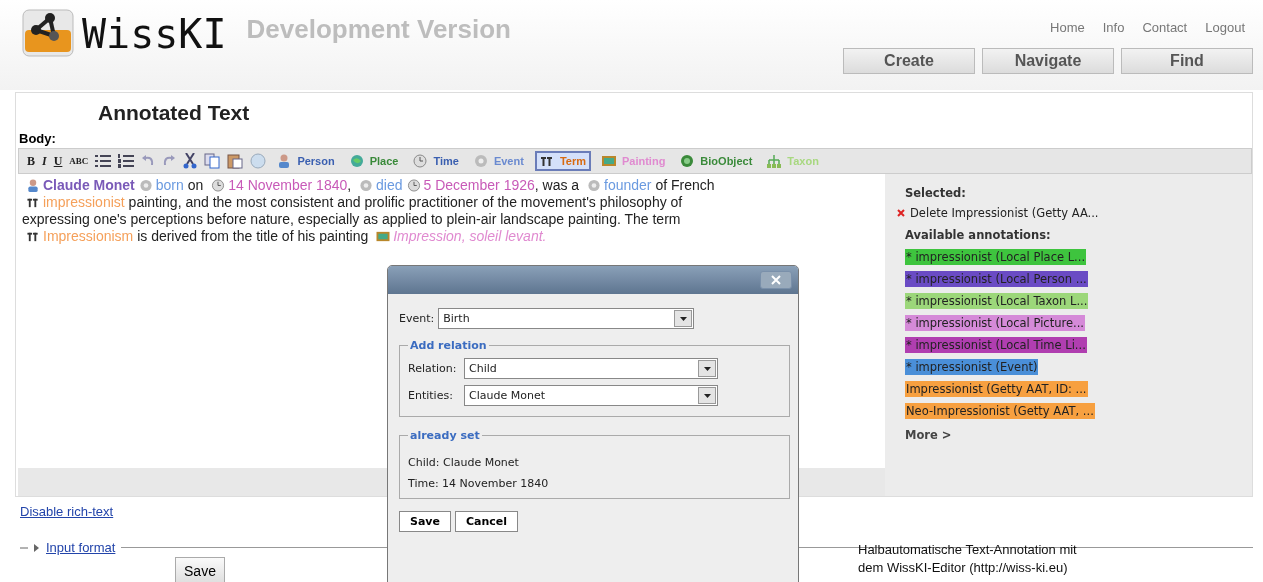 The height and width of the screenshot is (582, 1263). What do you see at coordinates (351, 219) in the screenshot?
I see `editor-text: expressing one's perceptions before nature, especially as applied to plein-air landscape painting. The term` at bounding box center [351, 219].